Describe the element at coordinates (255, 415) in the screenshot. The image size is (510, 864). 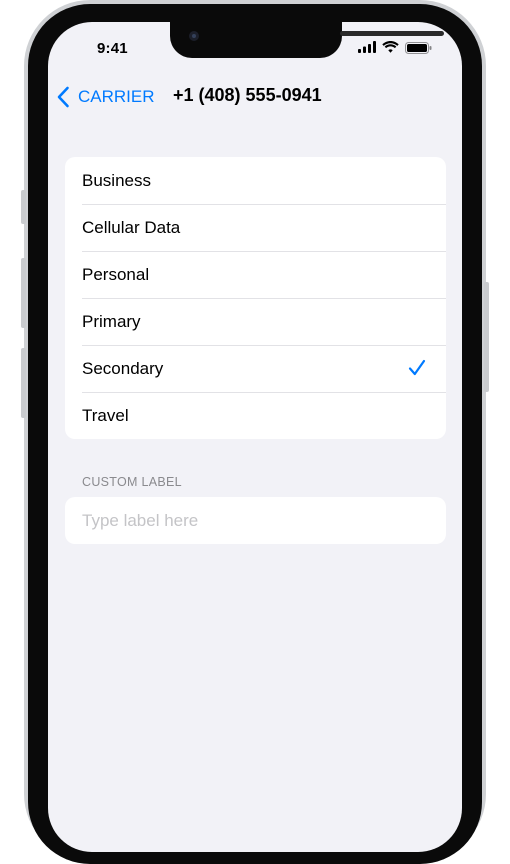
I see `label-option-travel: Travel` at that location.